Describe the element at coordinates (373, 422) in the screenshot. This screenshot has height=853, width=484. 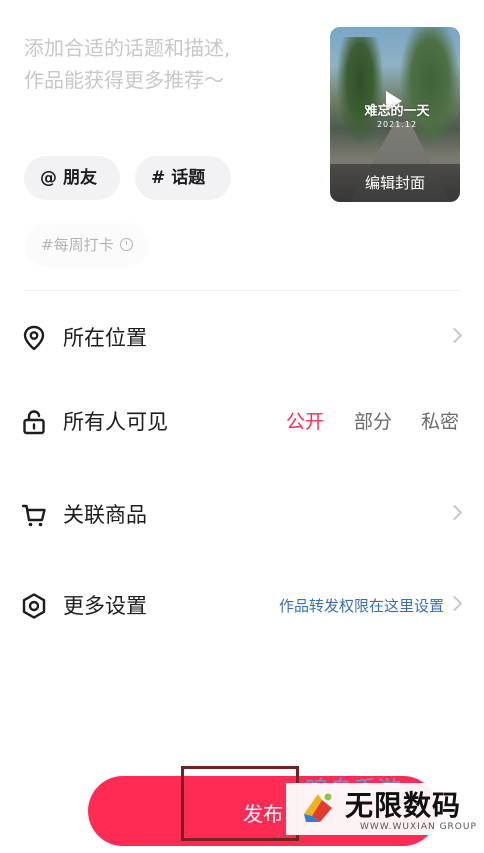
I see `visibility-option-partial: 部分` at that location.